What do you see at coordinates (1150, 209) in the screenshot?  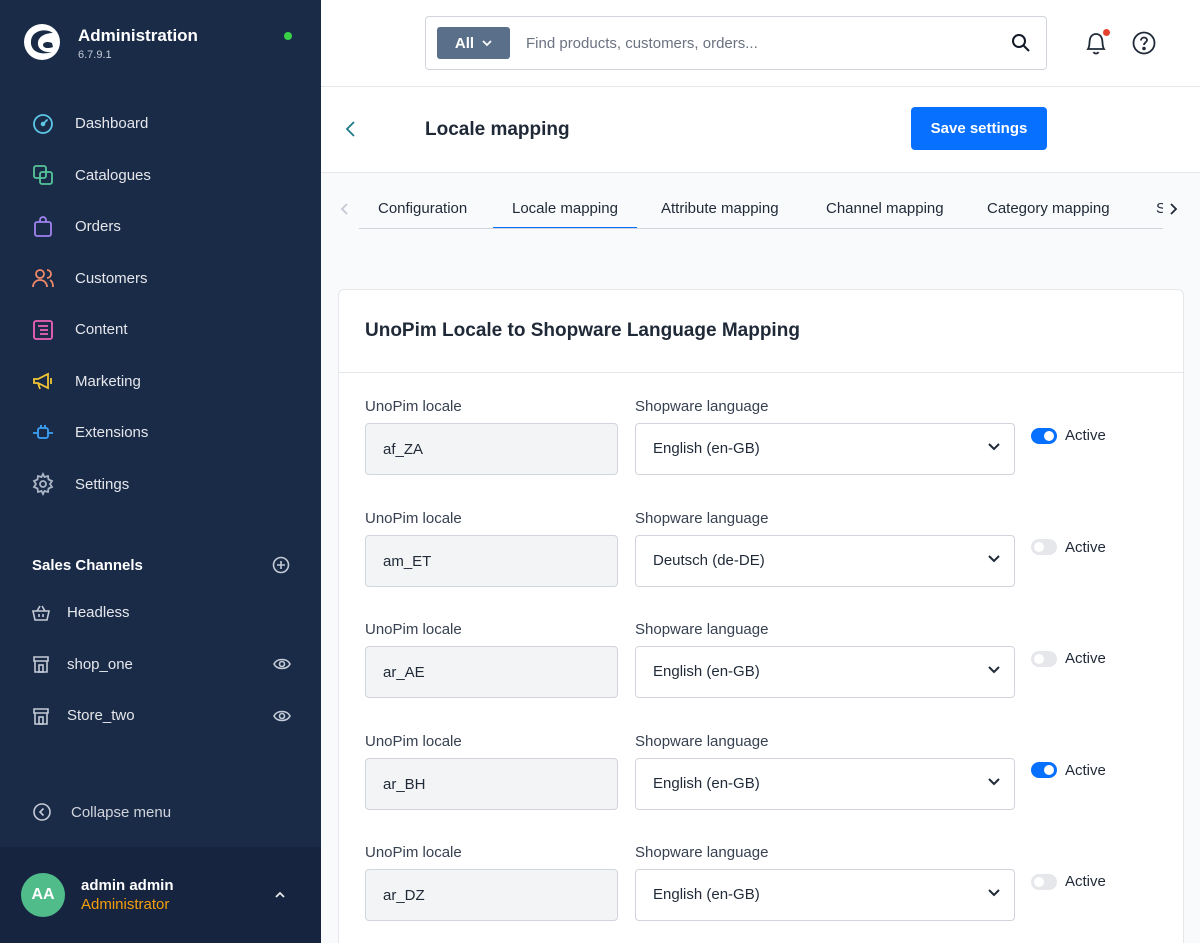 I see `tab-truncated: S` at bounding box center [1150, 209].